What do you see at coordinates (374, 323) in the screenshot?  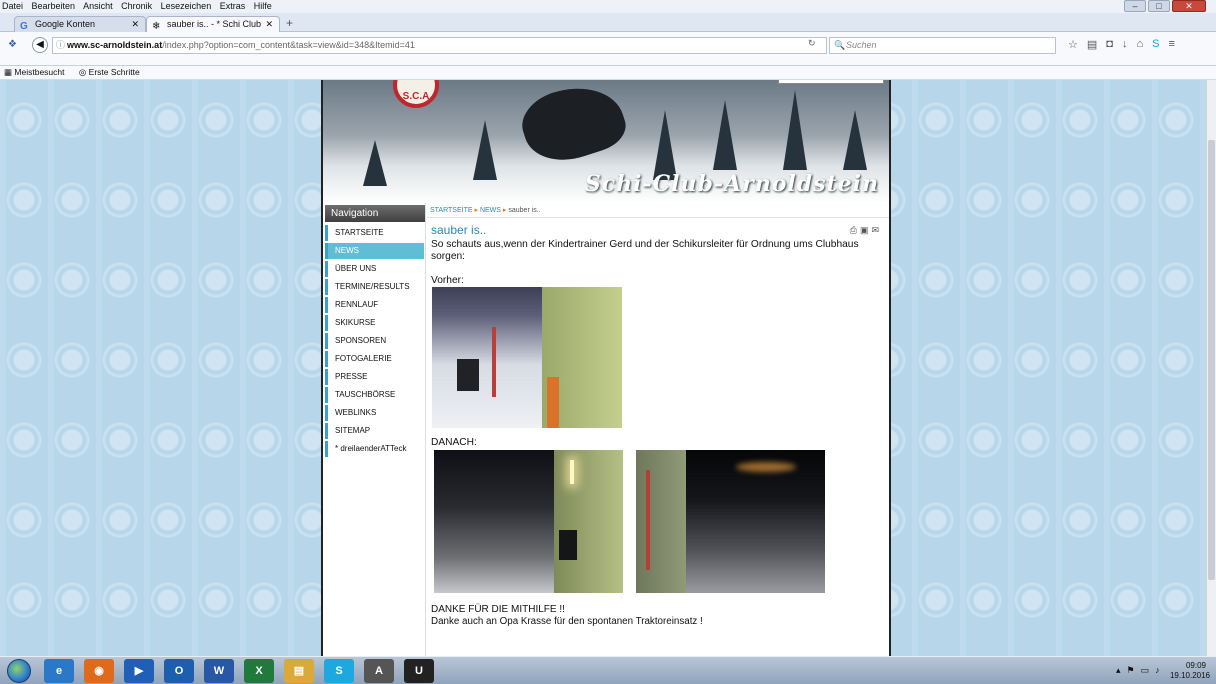 I see `sidebar-item-skikurse: SKIKURSE` at bounding box center [374, 323].